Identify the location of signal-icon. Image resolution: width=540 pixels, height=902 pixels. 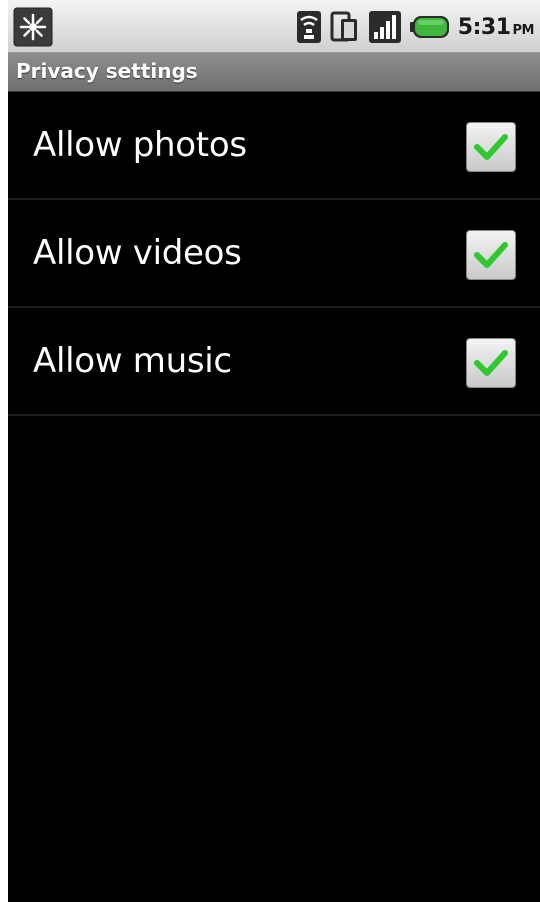
(384, 27).